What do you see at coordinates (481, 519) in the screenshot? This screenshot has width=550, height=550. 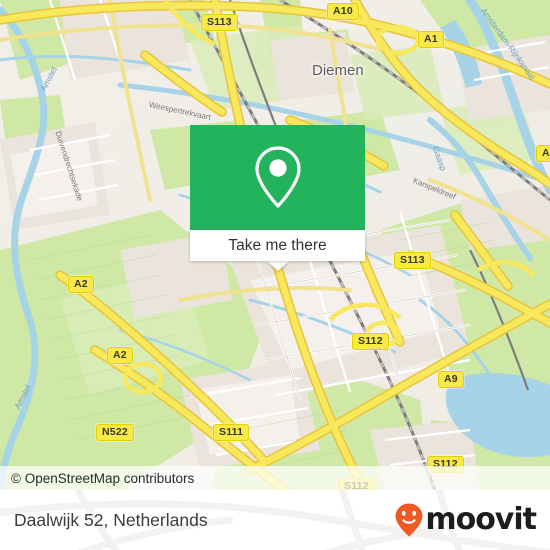 I see `moovit-wordmark: moovit` at bounding box center [481, 519].